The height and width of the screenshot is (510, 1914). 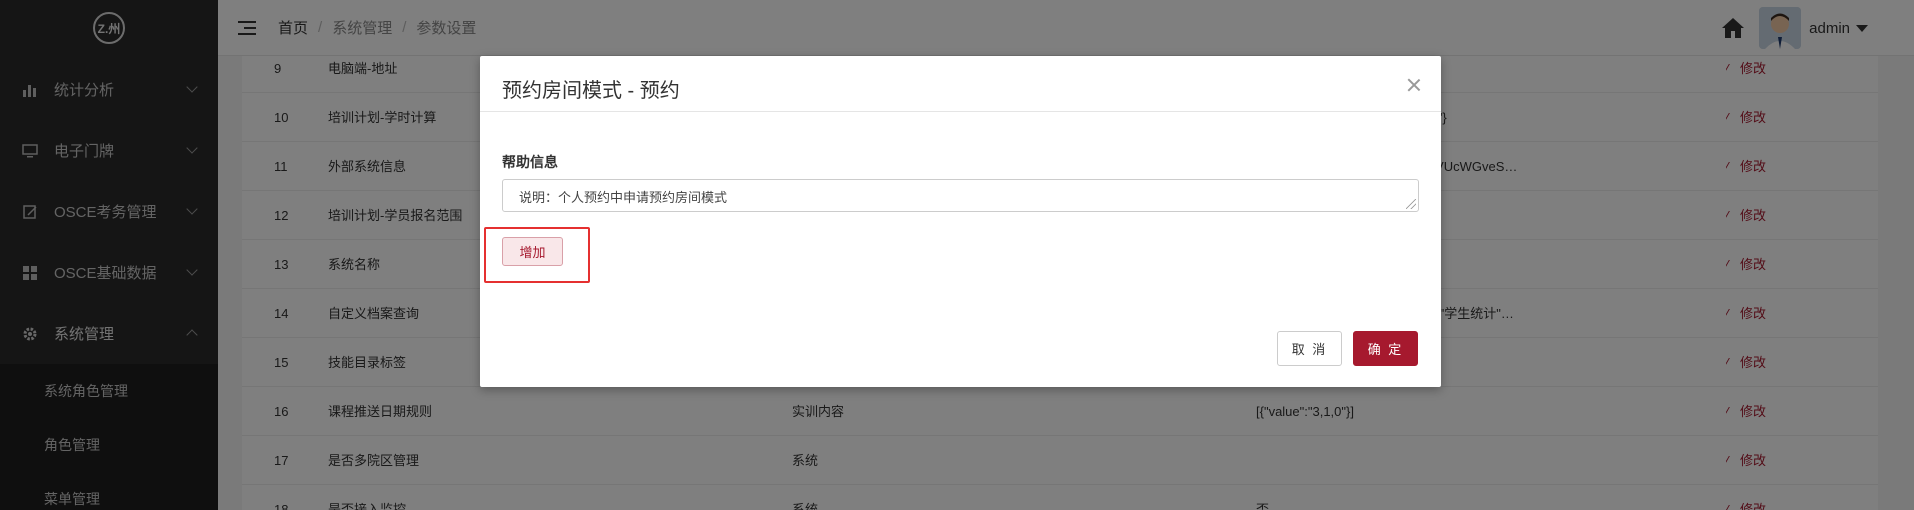 What do you see at coordinates (591, 91) in the screenshot?
I see `modal-title: 预约房间模式 - 预约` at bounding box center [591, 91].